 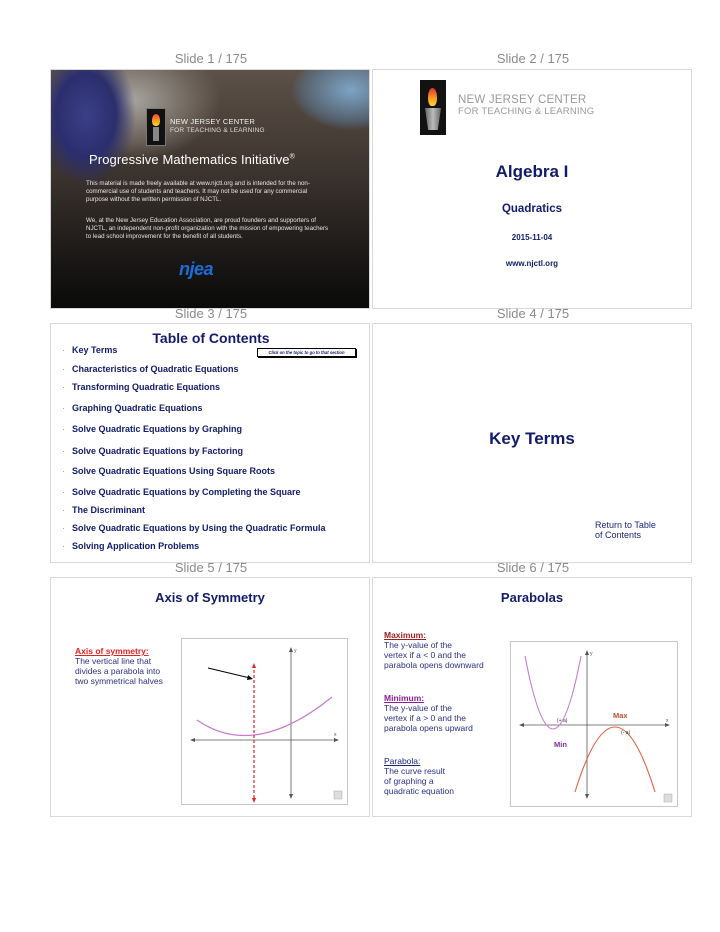 What do you see at coordinates (211, 313) in the screenshot?
I see `slide-3-label: Slide 3 / 175` at bounding box center [211, 313].